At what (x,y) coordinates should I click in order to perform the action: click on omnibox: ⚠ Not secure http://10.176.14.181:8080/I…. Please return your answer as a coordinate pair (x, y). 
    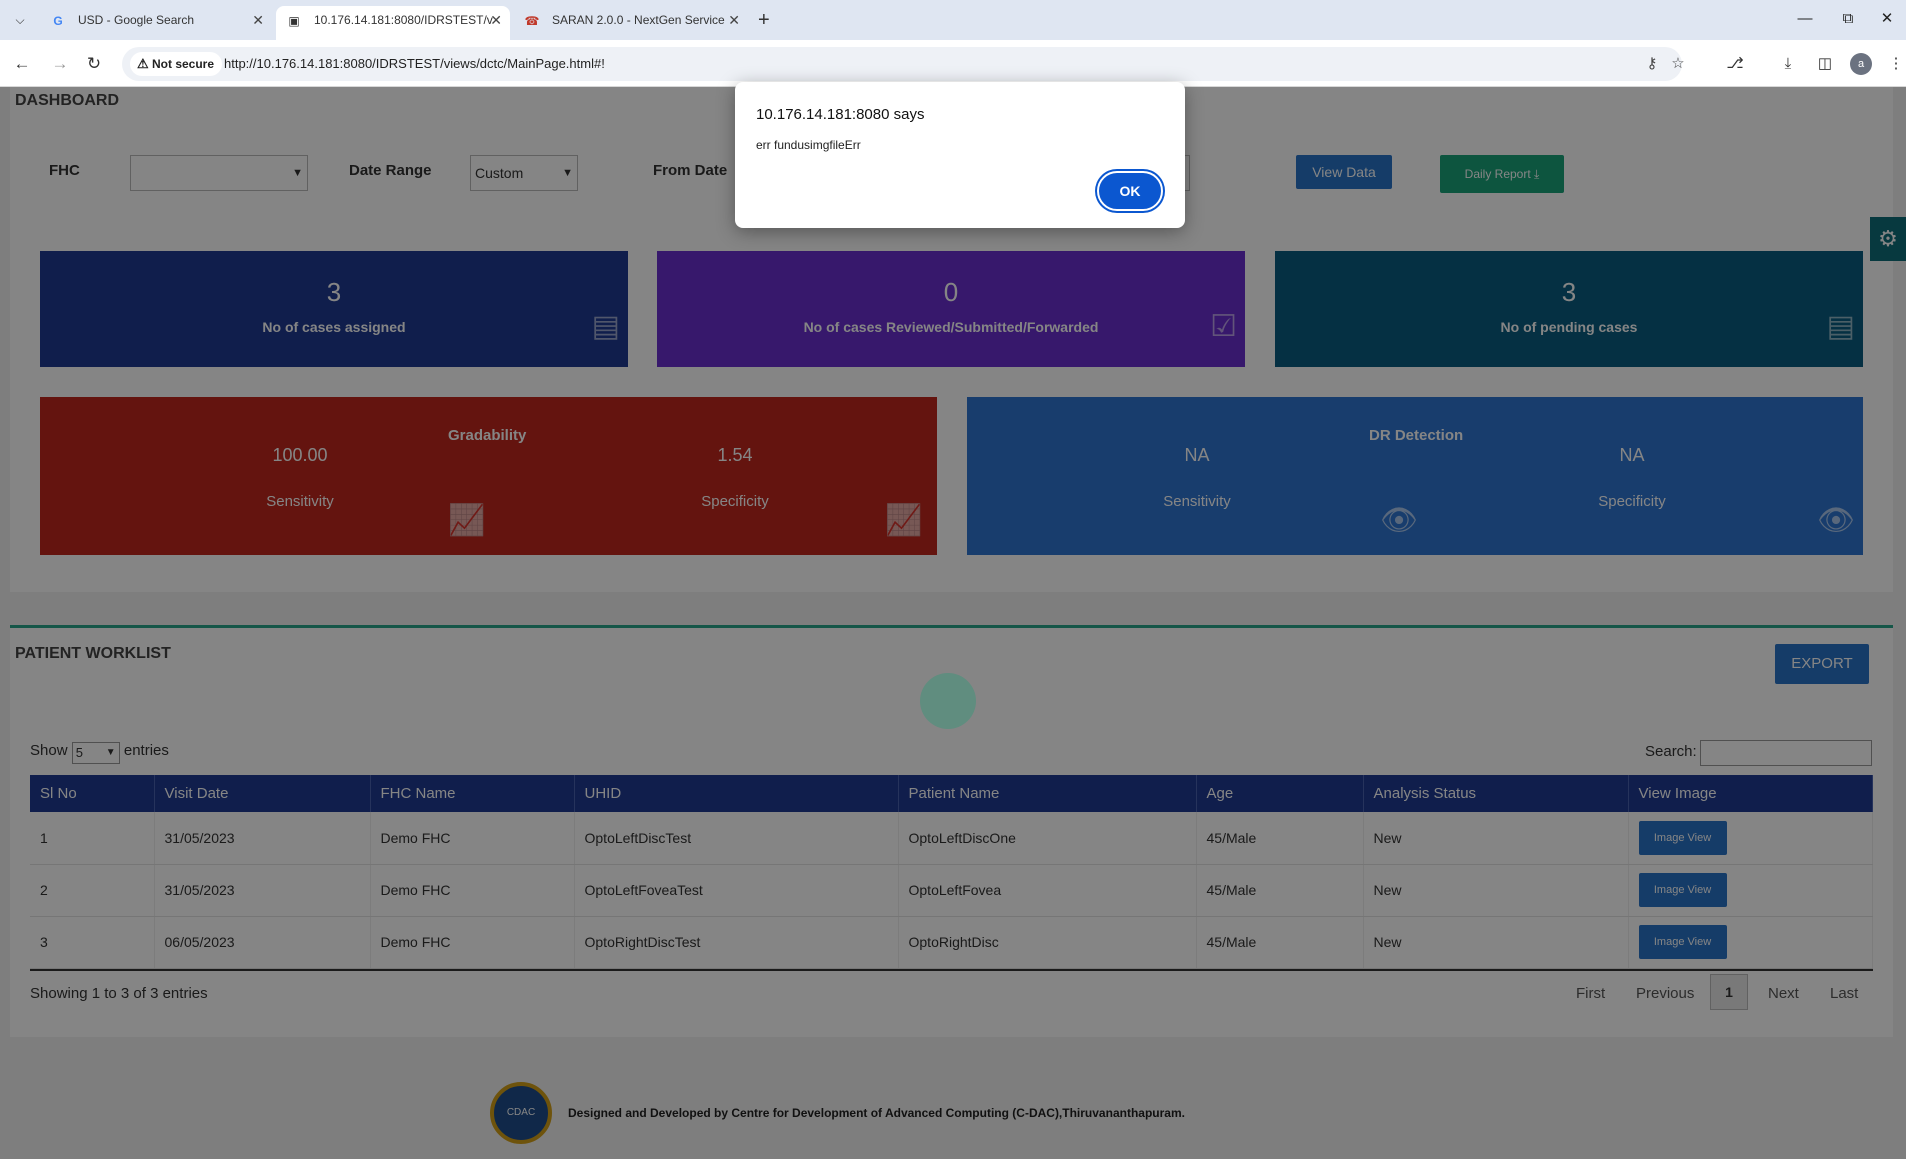
    Looking at the image, I should click on (903, 64).